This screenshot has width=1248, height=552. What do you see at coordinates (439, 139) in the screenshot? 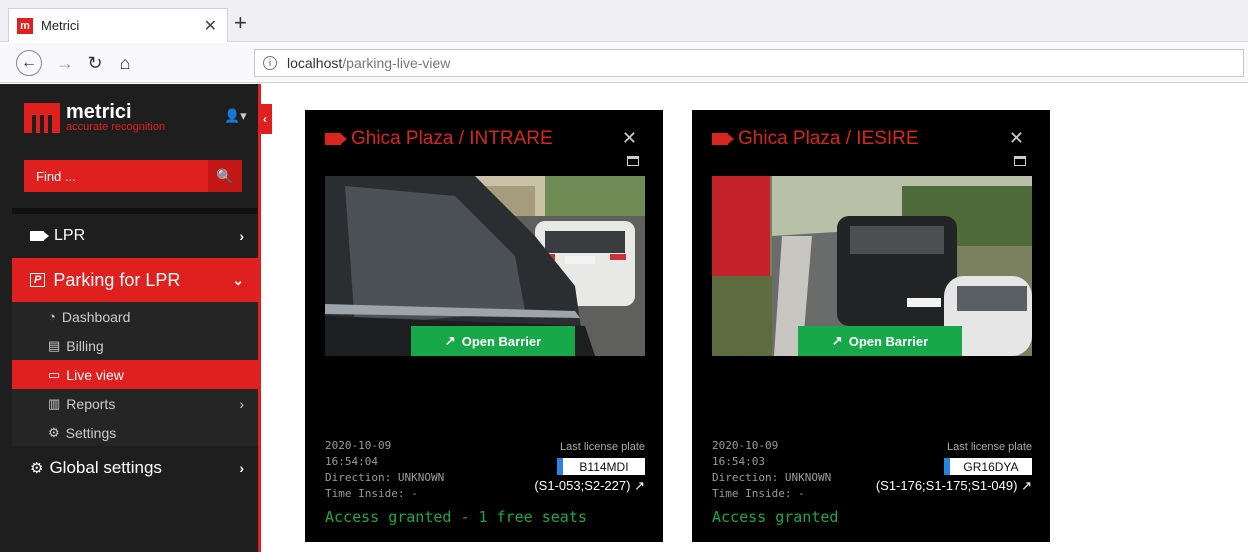
I see `panel-title: Ghica Plaza / INTRARE` at bounding box center [439, 139].